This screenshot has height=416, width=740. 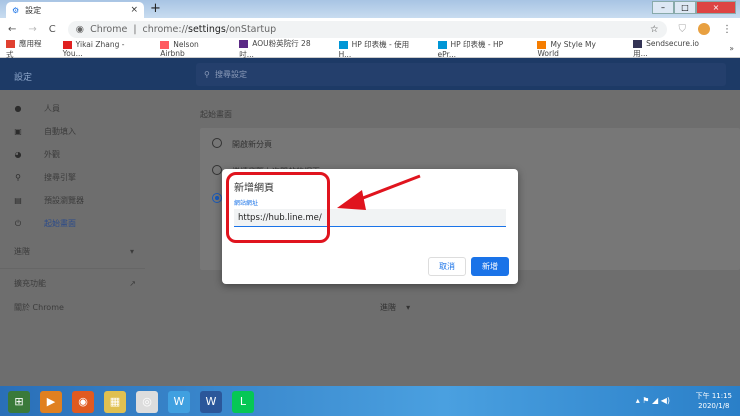 What do you see at coordinates (147, 402) in the screenshot?
I see `taskbar-chrome-icon: ◎` at bounding box center [147, 402].